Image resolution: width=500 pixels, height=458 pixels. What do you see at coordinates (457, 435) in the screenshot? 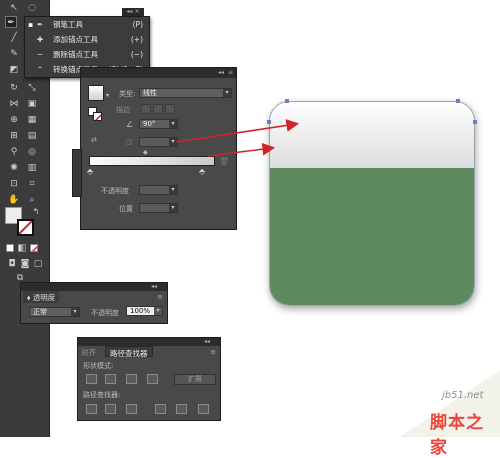
I see `watermark-brand: 脚本之家` at bounding box center [457, 435].